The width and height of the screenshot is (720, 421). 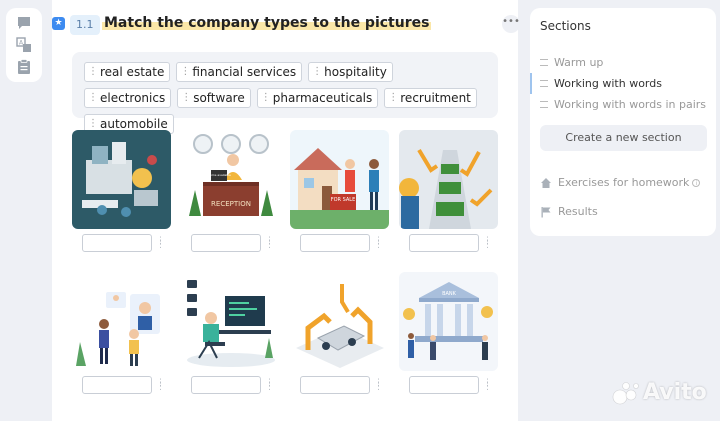 I want to click on pharmaceutical-factory-image, so click(x=121, y=179).